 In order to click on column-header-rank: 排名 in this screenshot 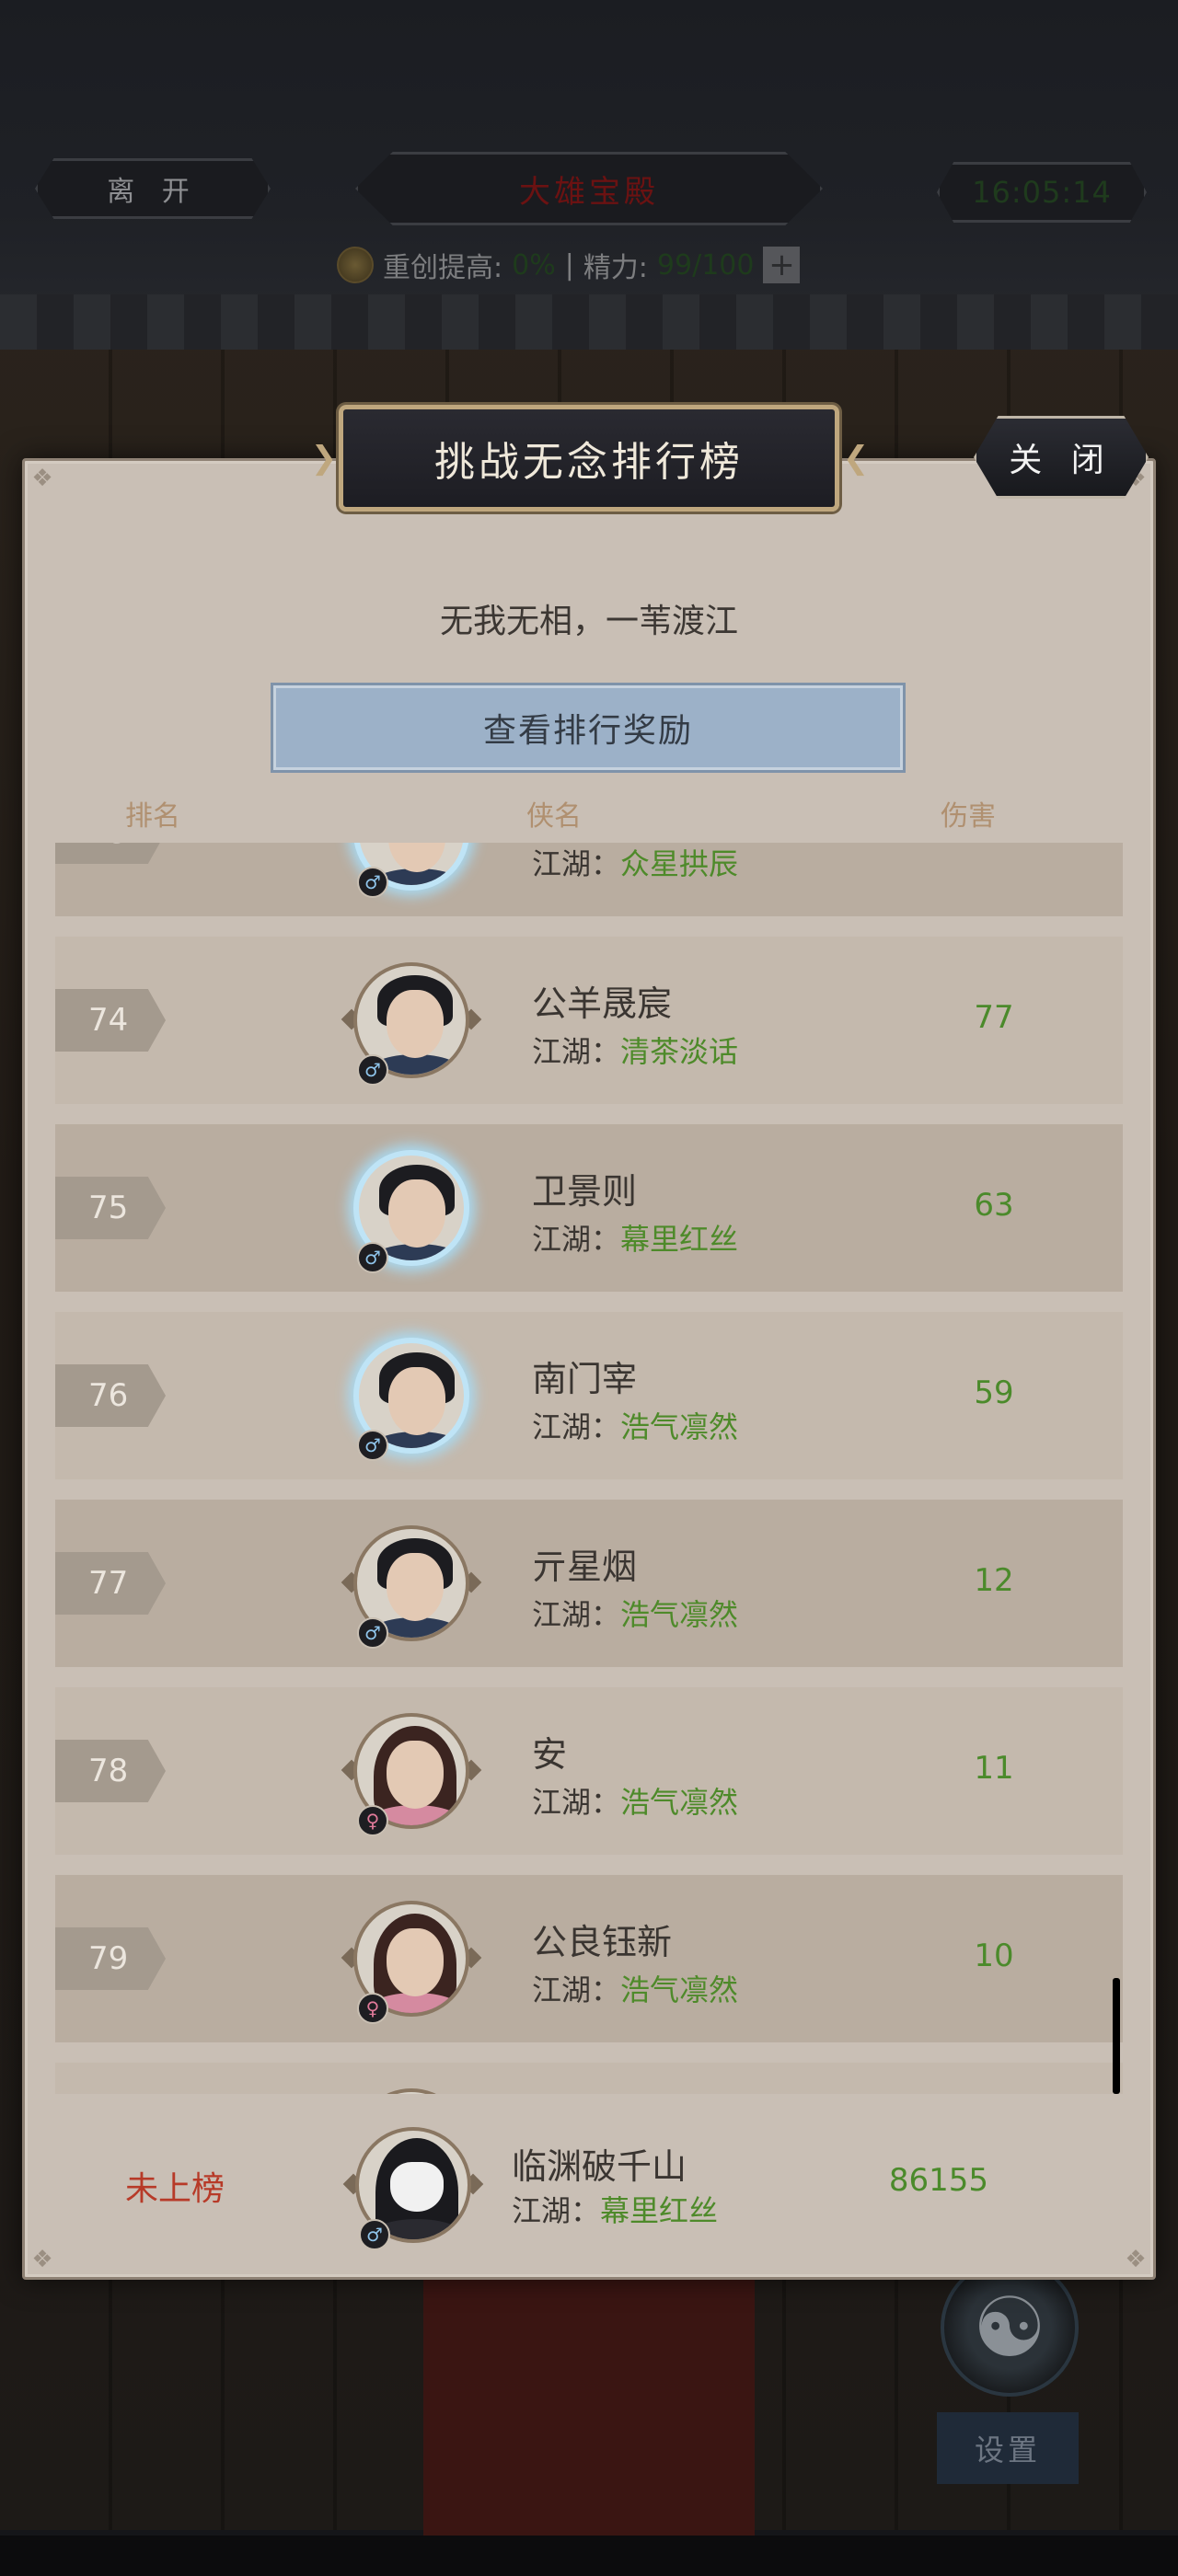, I will do `click(152, 816)`.